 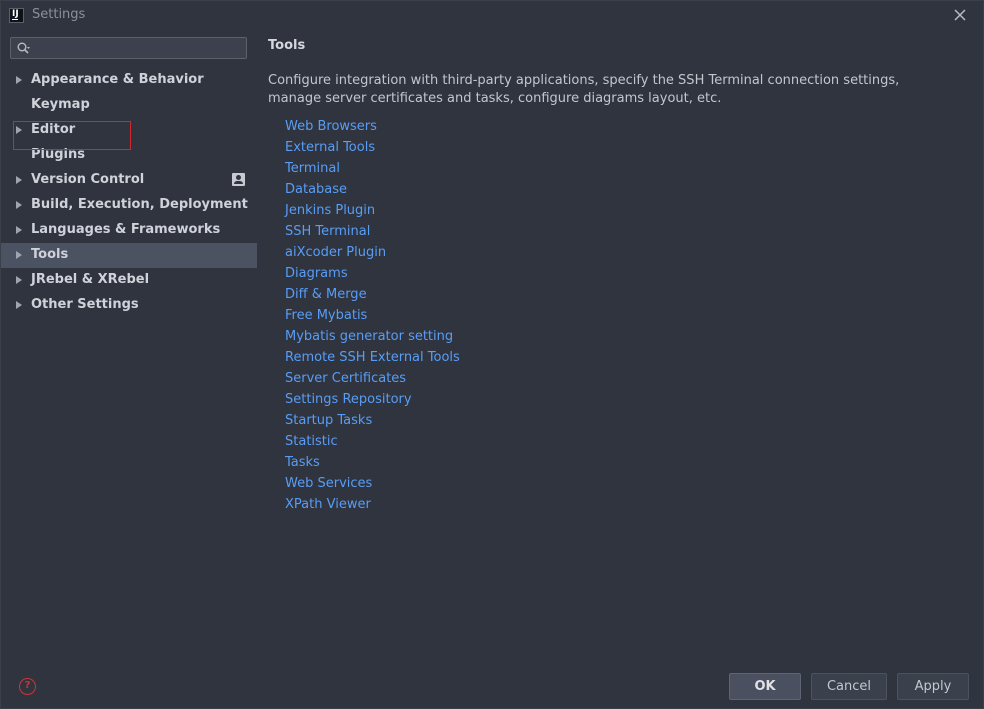 I want to click on project-profile-icon, so click(x=238, y=179).